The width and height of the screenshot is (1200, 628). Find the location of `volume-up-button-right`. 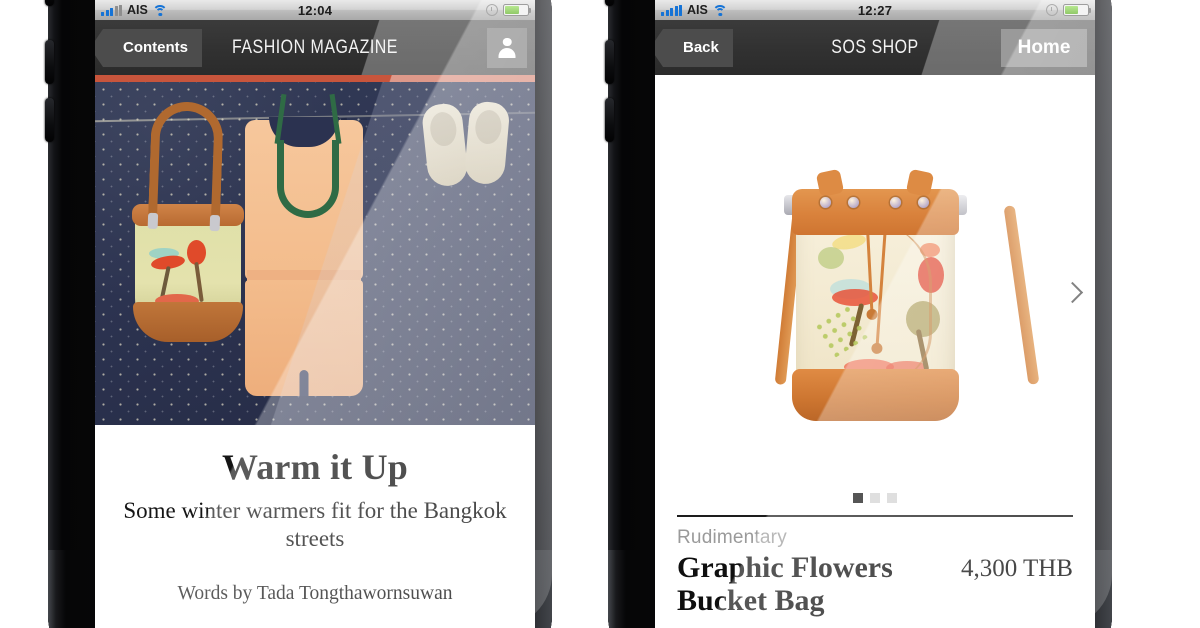

volume-up-button-right is located at coordinates (609, 62).